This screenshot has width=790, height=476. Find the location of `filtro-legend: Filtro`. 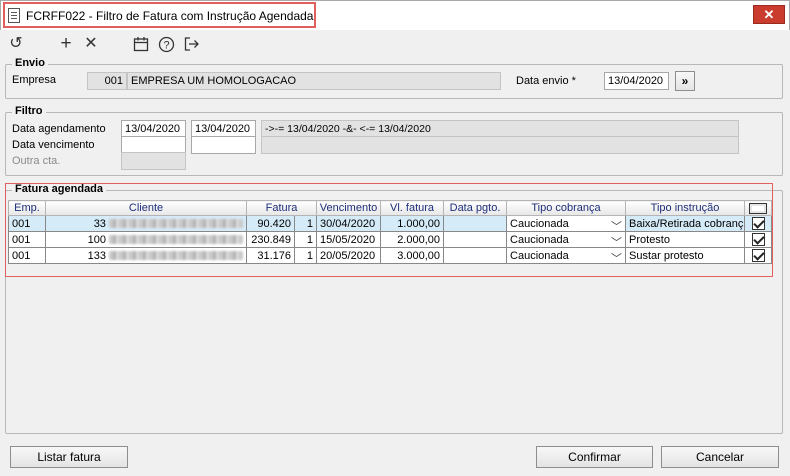

filtro-legend: Filtro is located at coordinates (29, 111).